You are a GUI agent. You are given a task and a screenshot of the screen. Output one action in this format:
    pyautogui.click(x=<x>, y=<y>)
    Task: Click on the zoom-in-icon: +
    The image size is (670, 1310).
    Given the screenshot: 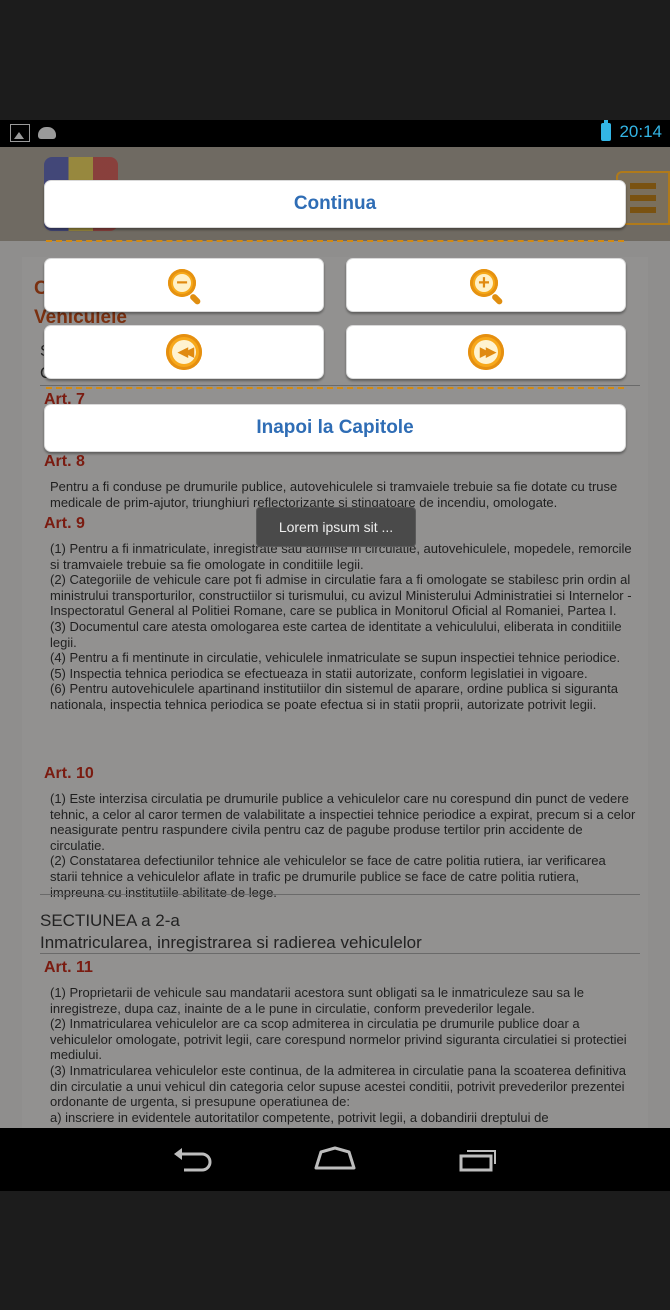 What is the action you would take?
    pyautogui.click(x=486, y=287)
    